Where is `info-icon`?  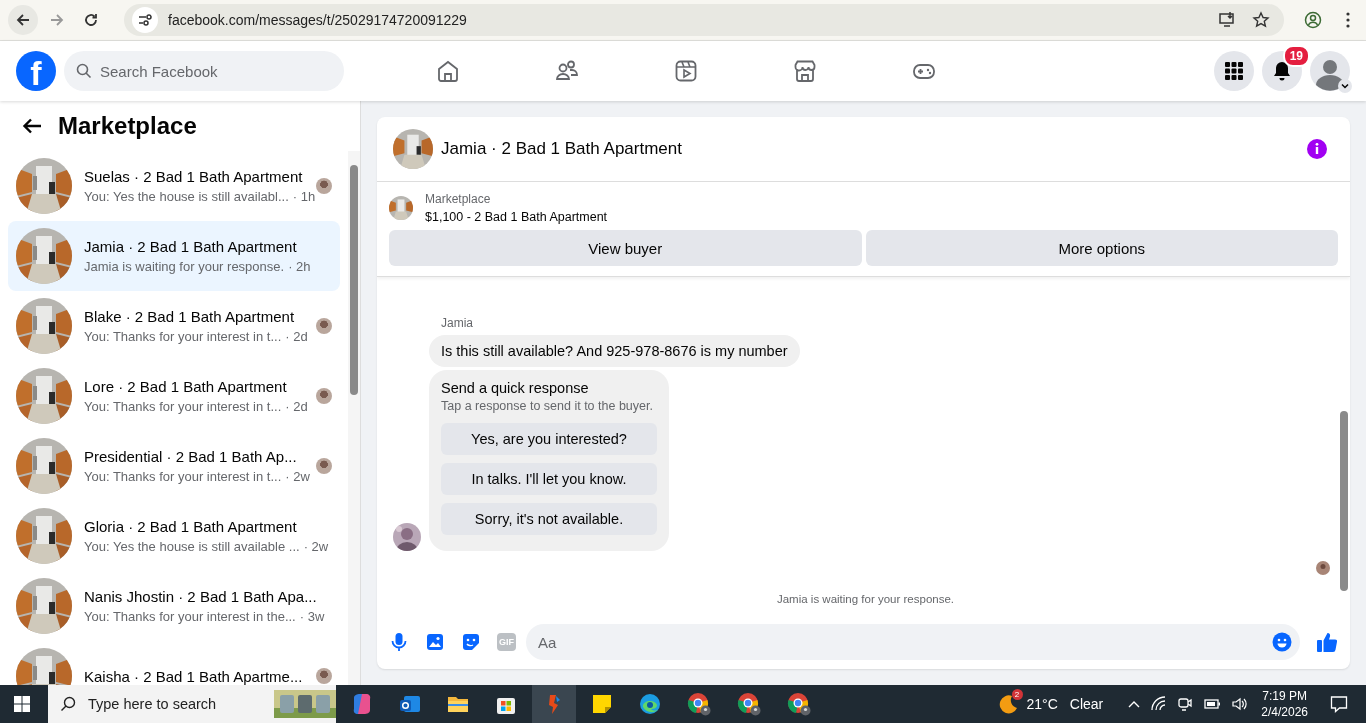
info-icon is located at coordinates (1317, 149).